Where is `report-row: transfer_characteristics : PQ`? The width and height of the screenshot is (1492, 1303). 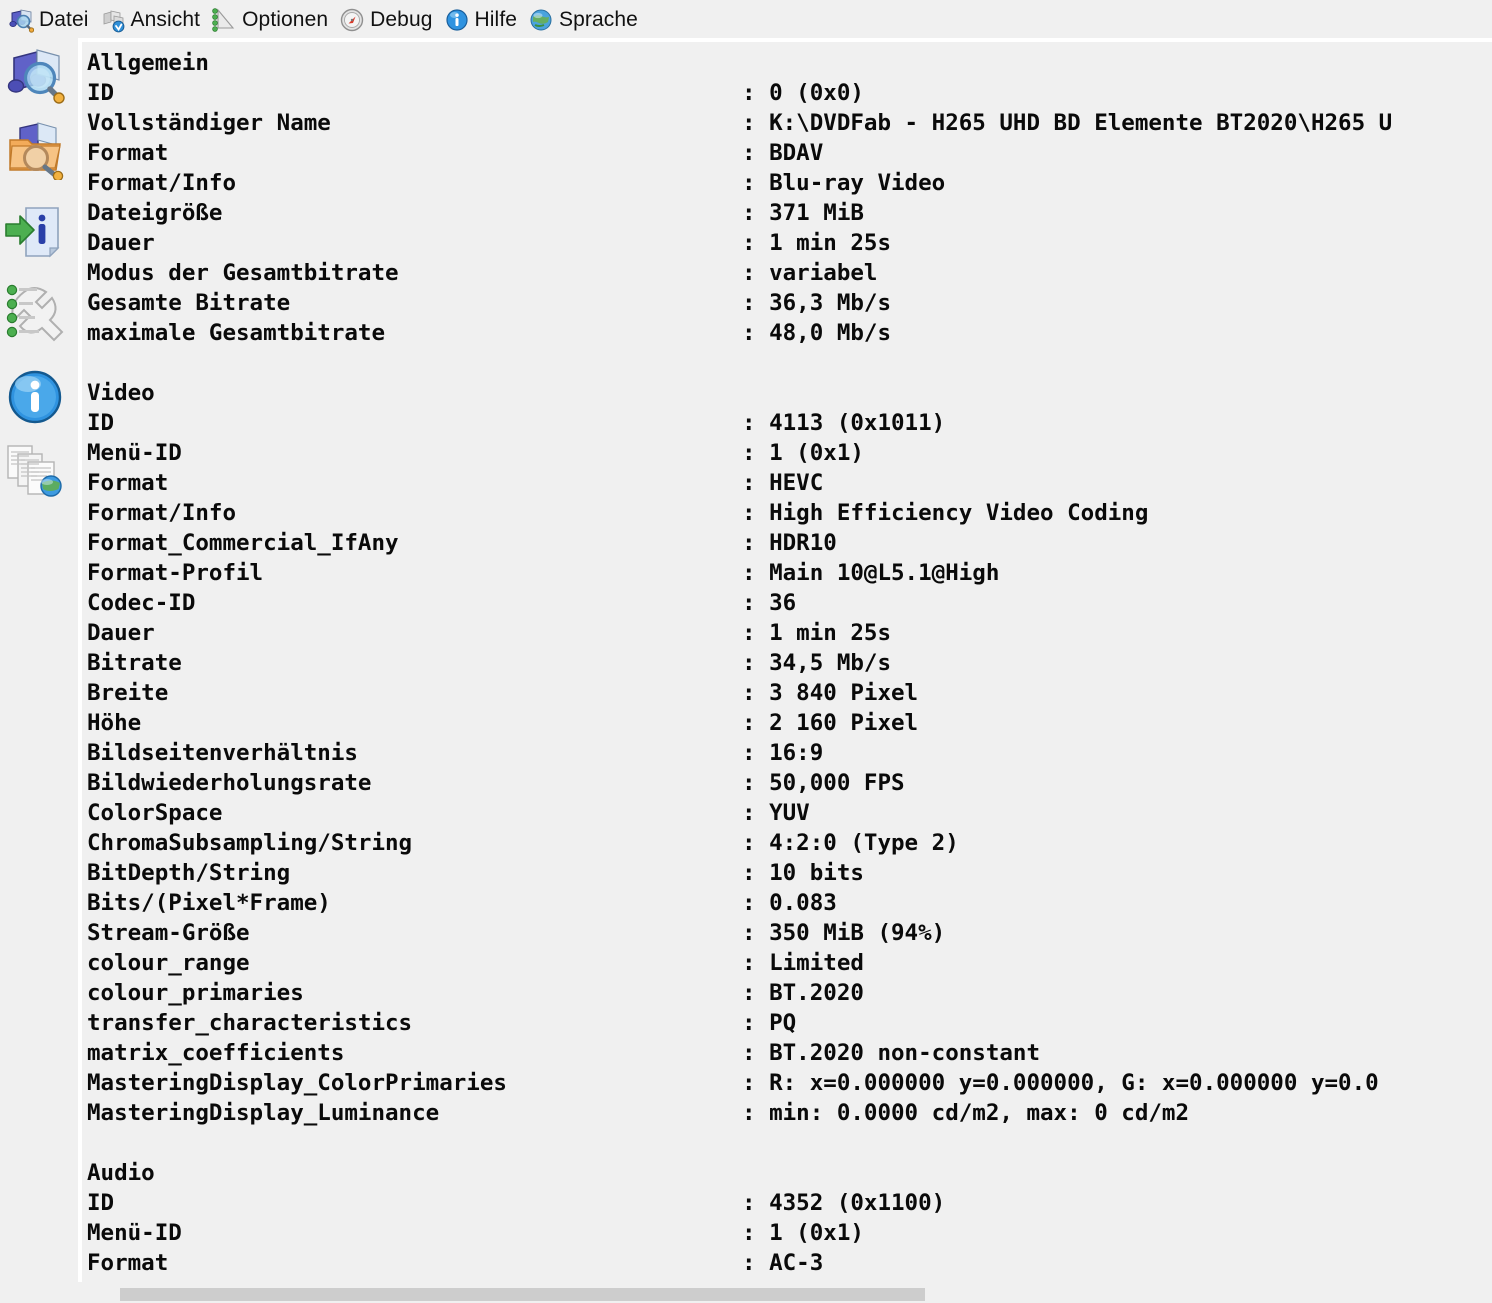
report-row: transfer_characteristics : PQ is located at coordinates (789, 1023).